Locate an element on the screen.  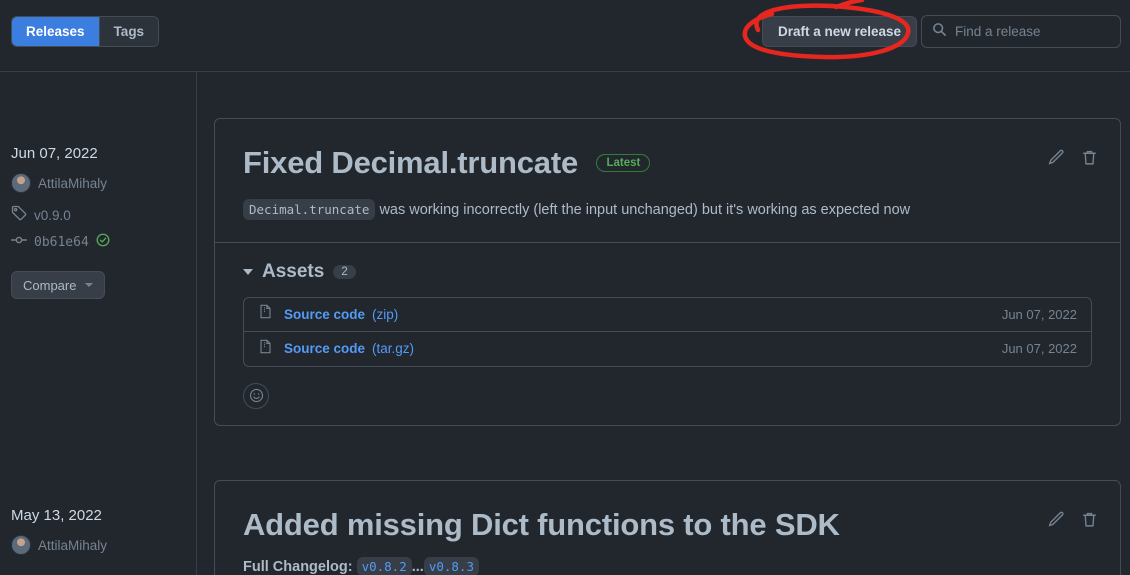
release-title: Added missing Dict functions to the SDK is located at coordinates (541, 525).